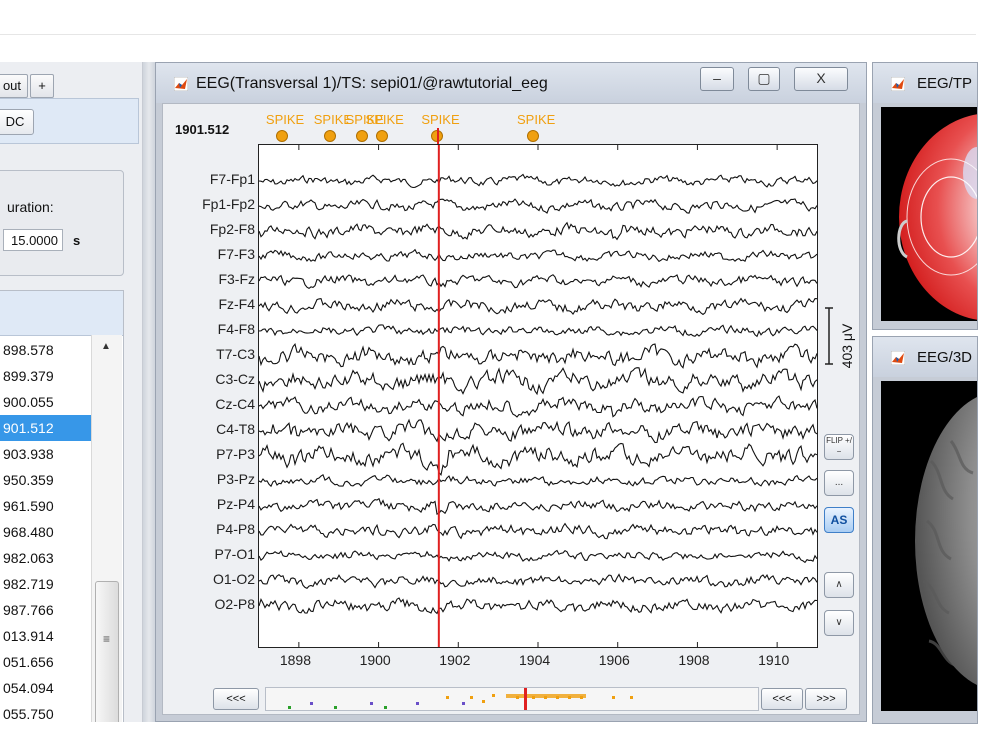 The height and width of the screenshot is (750, 1000). I want to click on tab-layout: out, so click(14, 86).